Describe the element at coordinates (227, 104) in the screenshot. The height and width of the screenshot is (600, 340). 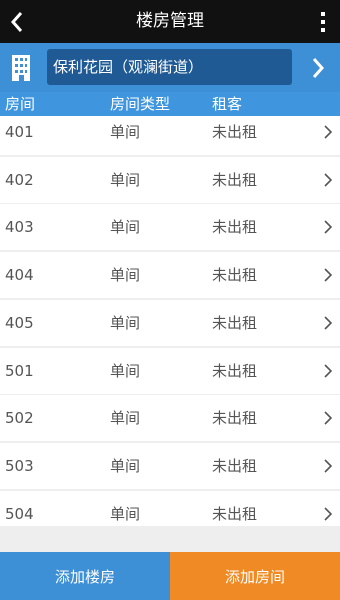
I see `column-header-tenant: 租客` at that location.